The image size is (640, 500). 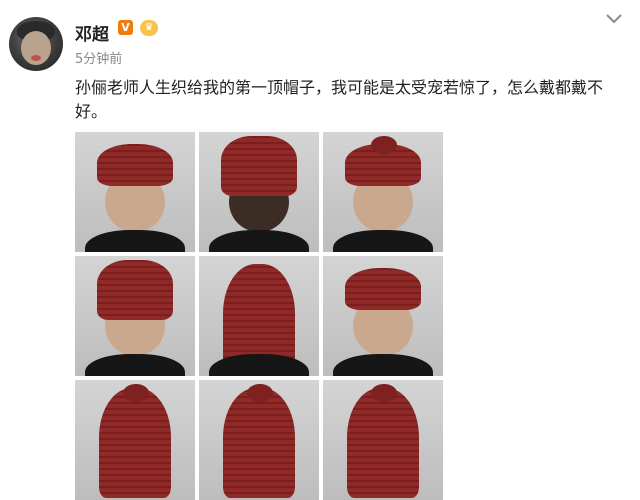 What do you see at coordinates (125, 27) in the screenshot?
I see `verified-badge-icon: V` at bounding box center [125, 27].